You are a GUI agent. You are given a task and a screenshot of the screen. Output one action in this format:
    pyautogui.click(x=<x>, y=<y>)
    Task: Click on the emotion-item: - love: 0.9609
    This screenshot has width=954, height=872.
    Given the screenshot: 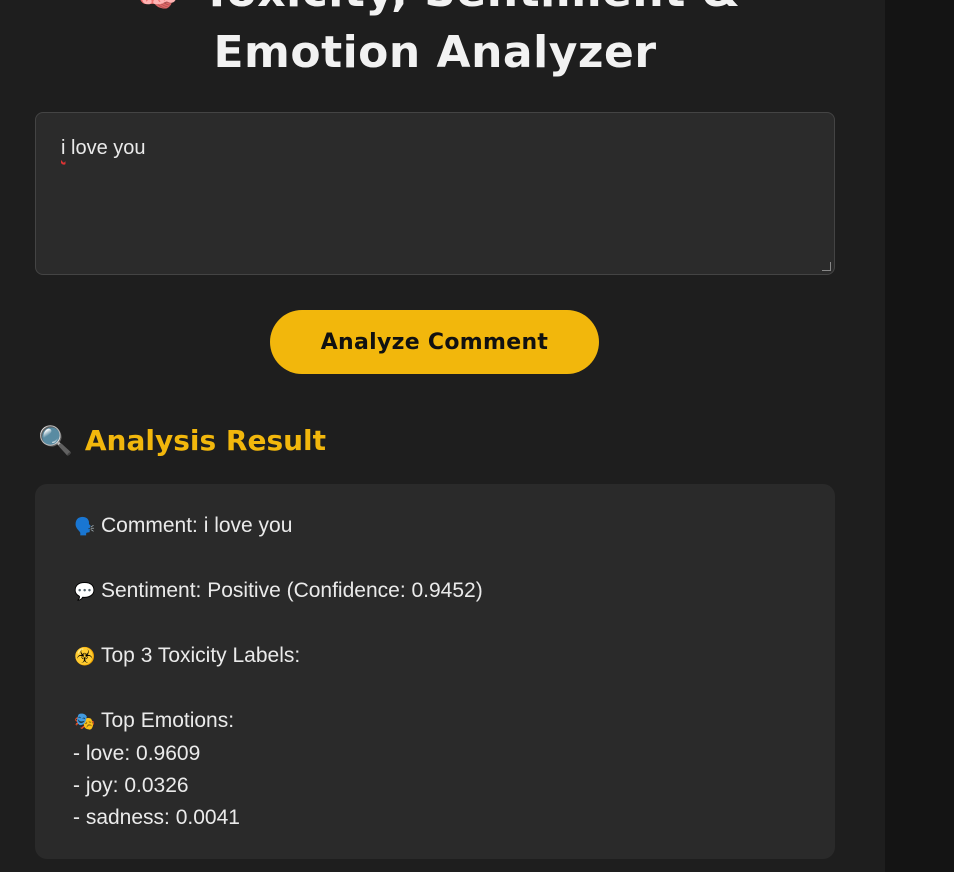 What is the action you would take?
    pyautogui.click(x=137, y=753)
    